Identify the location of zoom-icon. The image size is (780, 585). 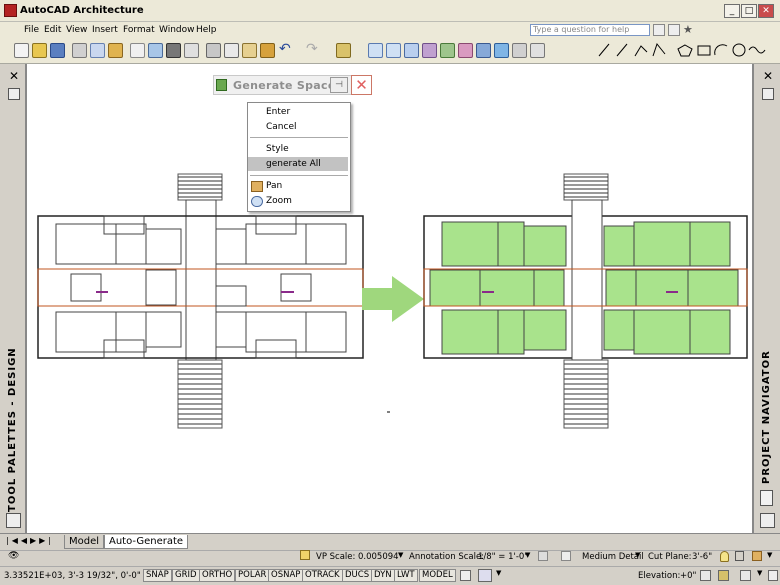
(257, 201).